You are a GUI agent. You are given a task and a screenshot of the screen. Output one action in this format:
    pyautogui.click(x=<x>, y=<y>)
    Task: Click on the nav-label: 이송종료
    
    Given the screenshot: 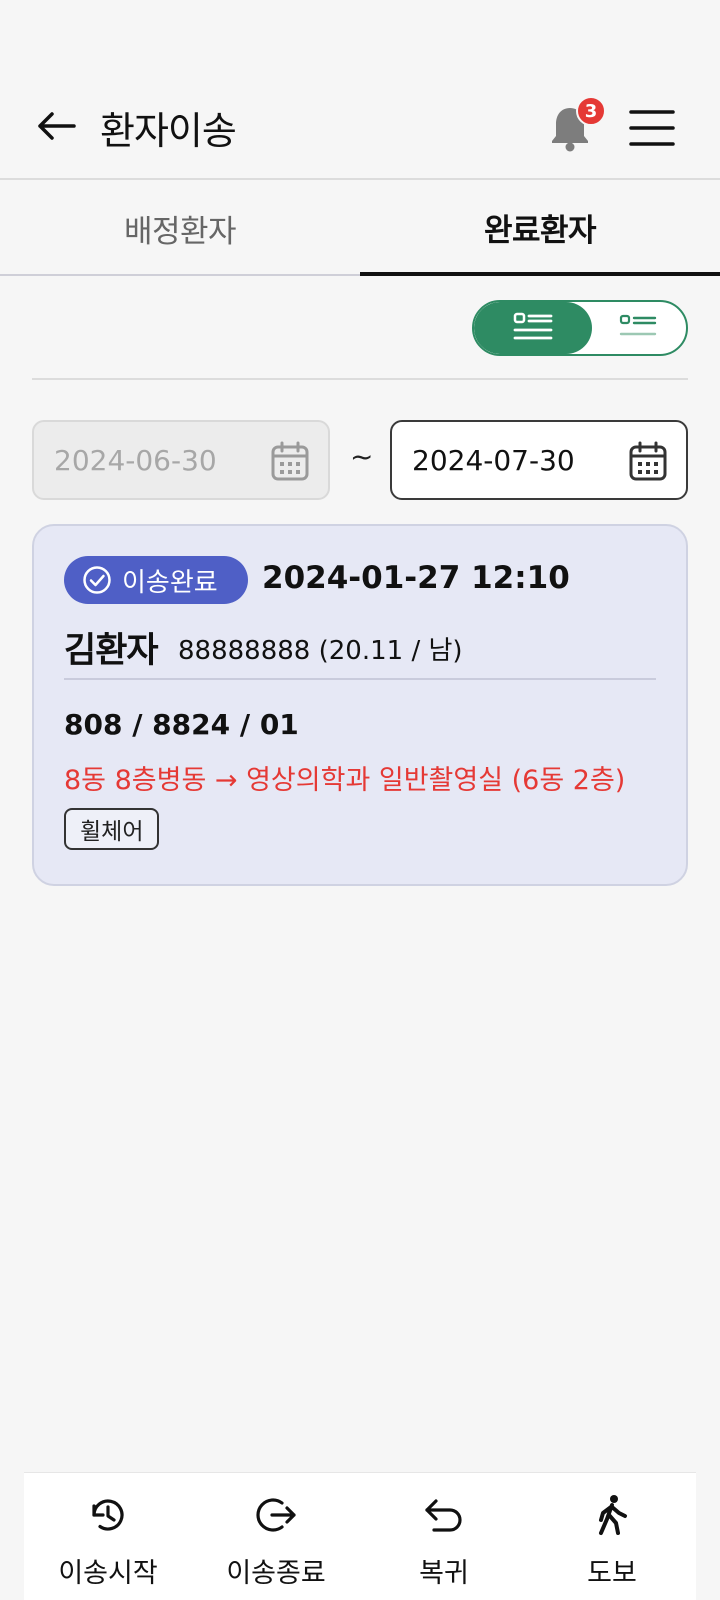 What is the action you would take?
    pyautogui.click(x=276, y=1573)
    